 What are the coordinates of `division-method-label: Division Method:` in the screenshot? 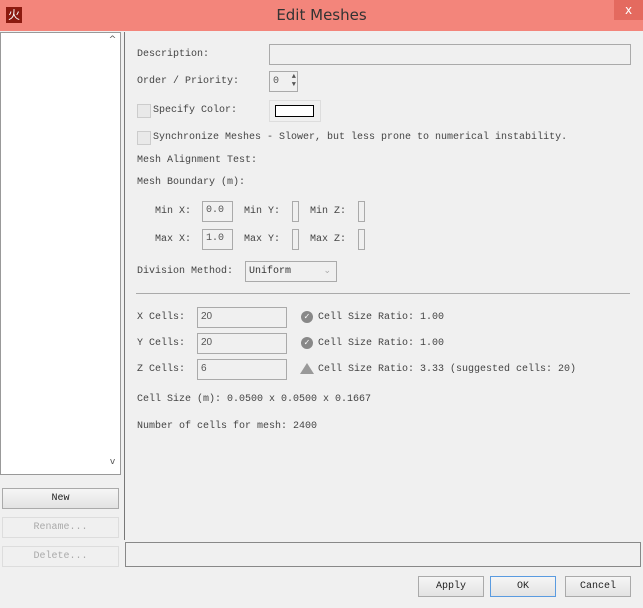 It's located at (185, 271).